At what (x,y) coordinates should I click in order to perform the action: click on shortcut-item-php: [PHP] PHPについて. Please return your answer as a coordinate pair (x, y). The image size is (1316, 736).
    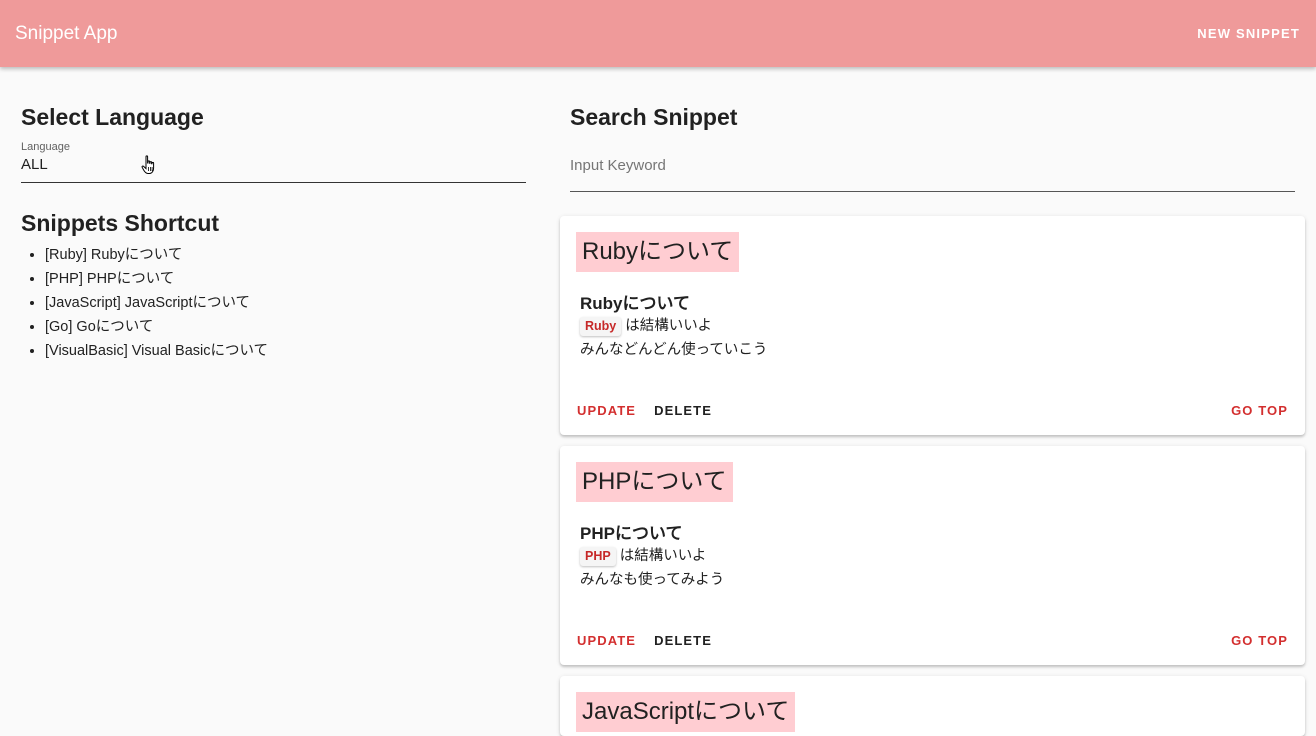
    Looking at the image, I should click on (285, 279).